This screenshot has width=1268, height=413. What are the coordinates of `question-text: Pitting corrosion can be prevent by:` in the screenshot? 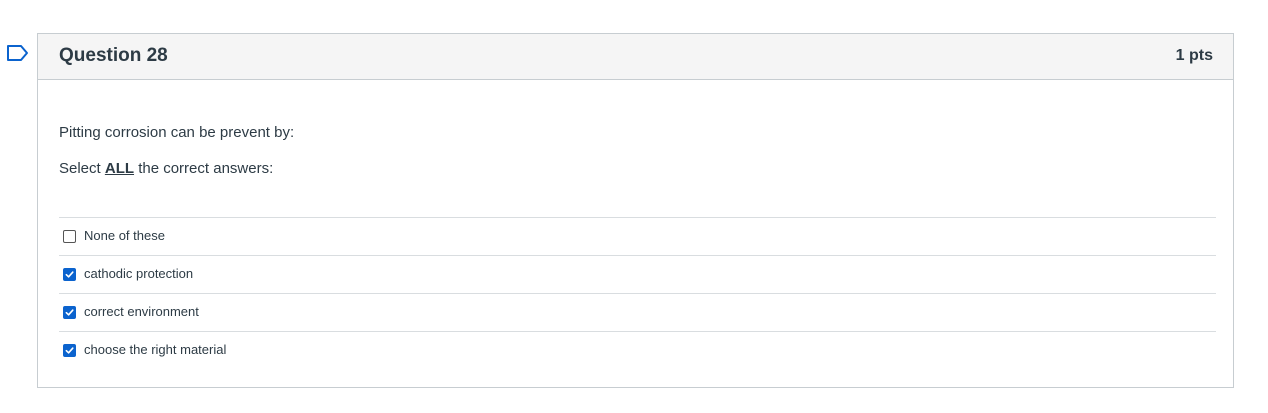 It's located at (177, 132).